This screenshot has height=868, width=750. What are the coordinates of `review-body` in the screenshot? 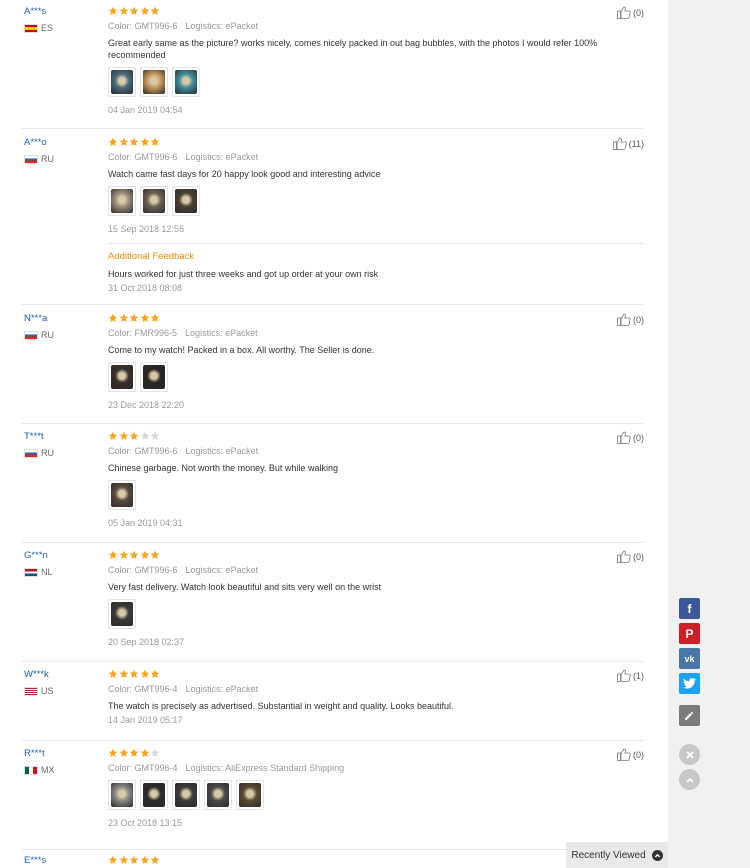 It's located at (368, 860).